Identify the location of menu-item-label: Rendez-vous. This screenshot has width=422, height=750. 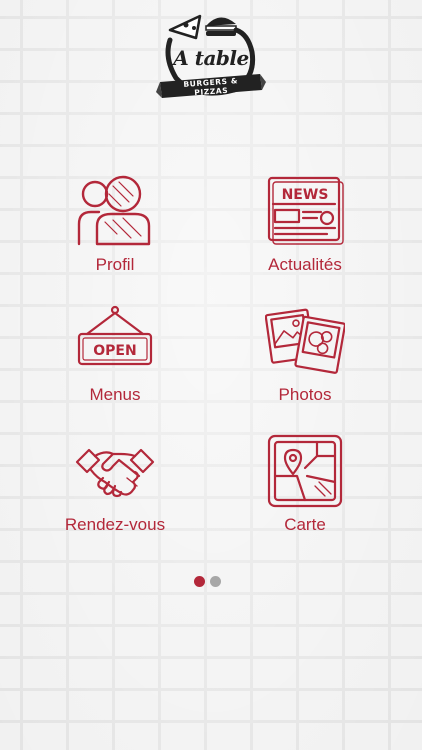
(115, 524).